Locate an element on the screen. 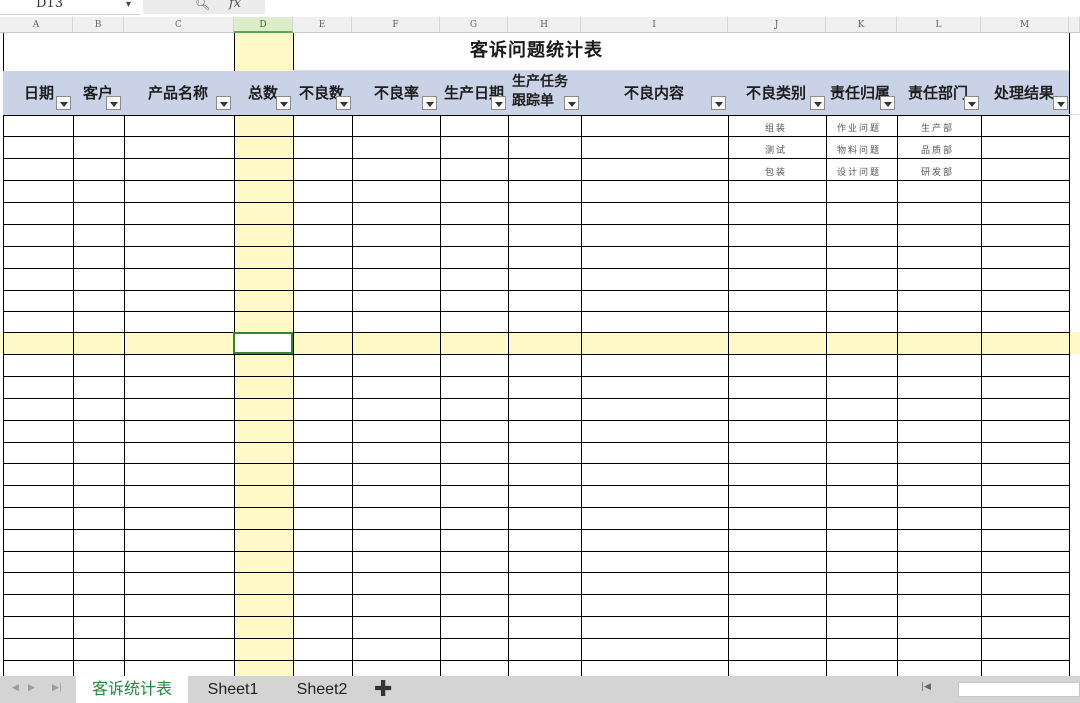 This screenshot has width=1080, height=703. header-label-d: 总数 is located at coordinates (263, 93).